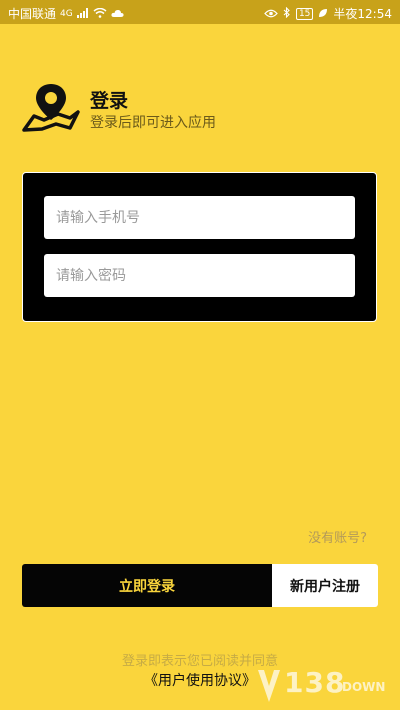 The image size is (400, 710). Describe the element at coordinates (109, 101) in the screenshot. I see `page-title: 登录` at that location.